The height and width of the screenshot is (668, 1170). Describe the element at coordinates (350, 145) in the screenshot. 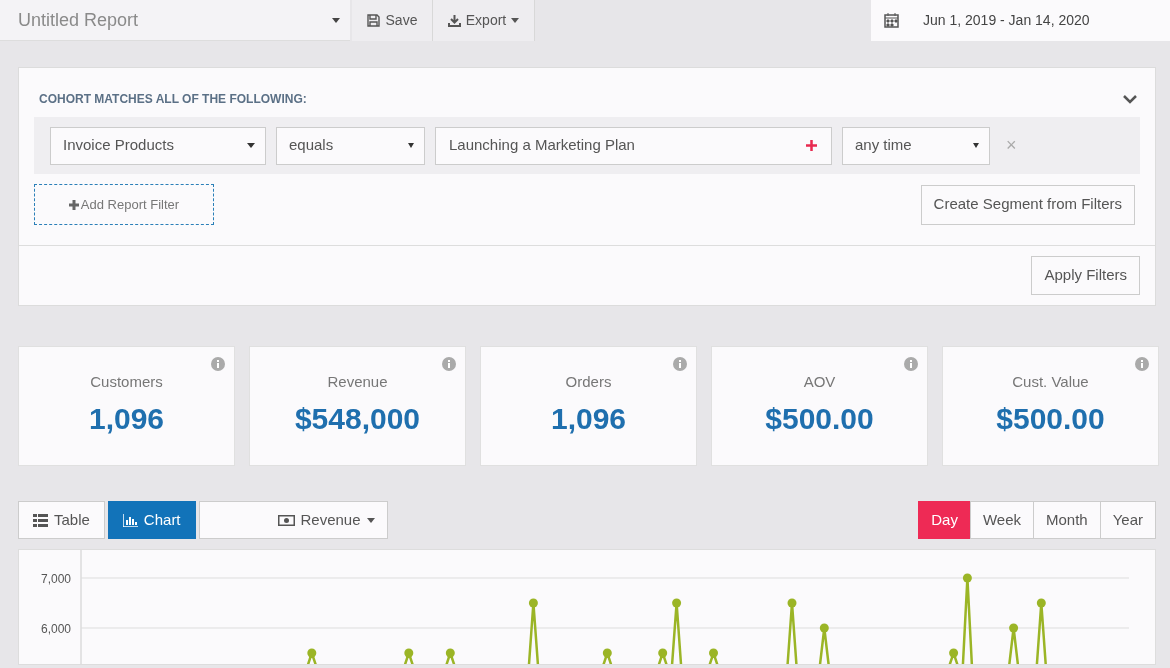

I see `operator-dropdown: equals` at that location.